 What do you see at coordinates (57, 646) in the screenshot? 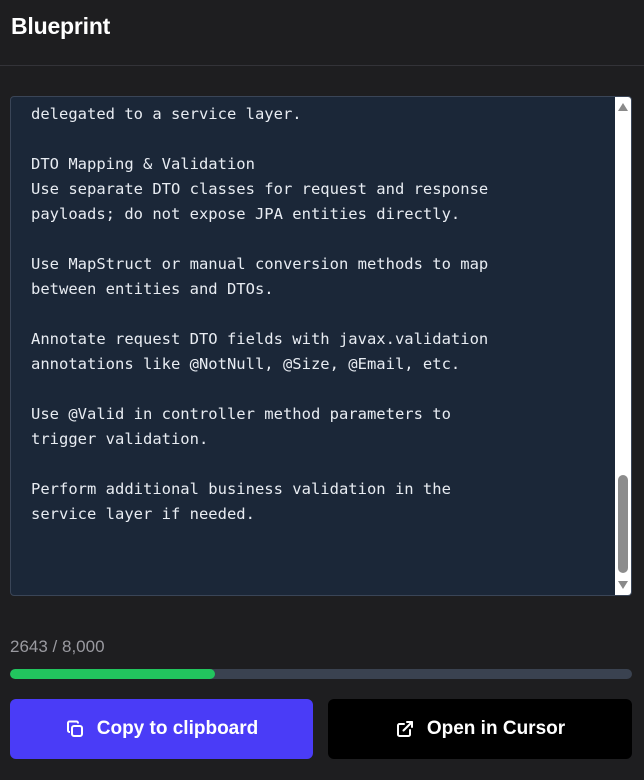
I see `character-counter: 2643 / 8,000` at bounding box center [57, 646].